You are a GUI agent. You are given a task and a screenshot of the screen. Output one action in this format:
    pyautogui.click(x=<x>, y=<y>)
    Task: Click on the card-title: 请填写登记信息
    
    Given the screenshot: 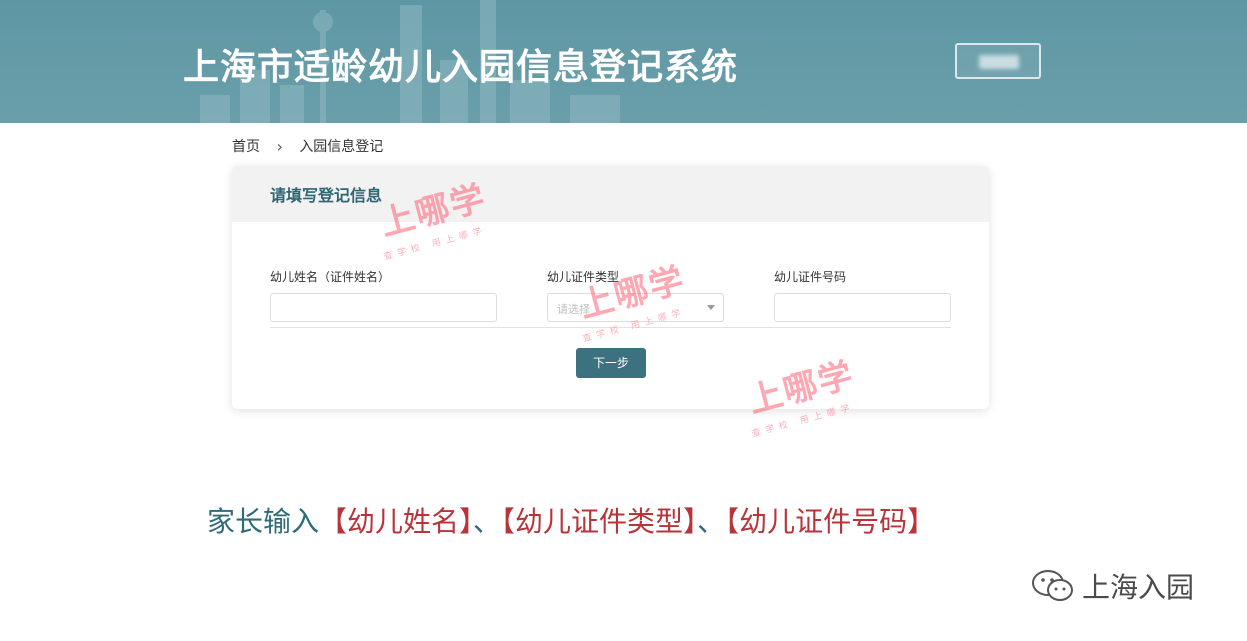 What is the action you would take?
    pyautogui.click(x=326, y=195)
    